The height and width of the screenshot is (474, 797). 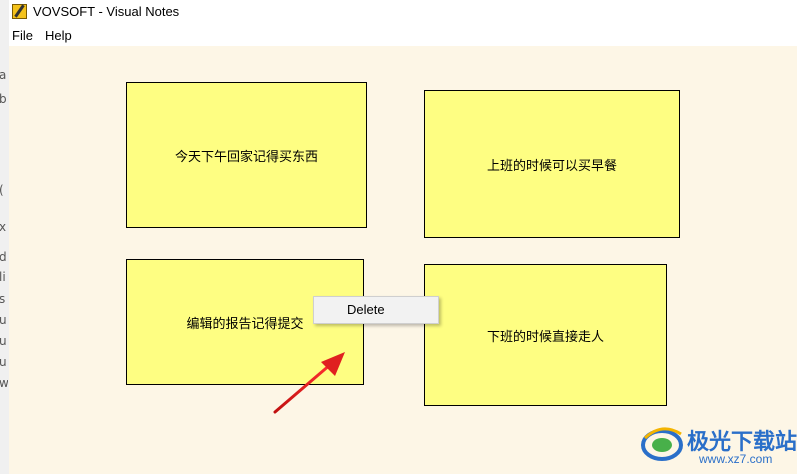 I want to click on delete-menu-item: Delete, so click(x=376, y=310).